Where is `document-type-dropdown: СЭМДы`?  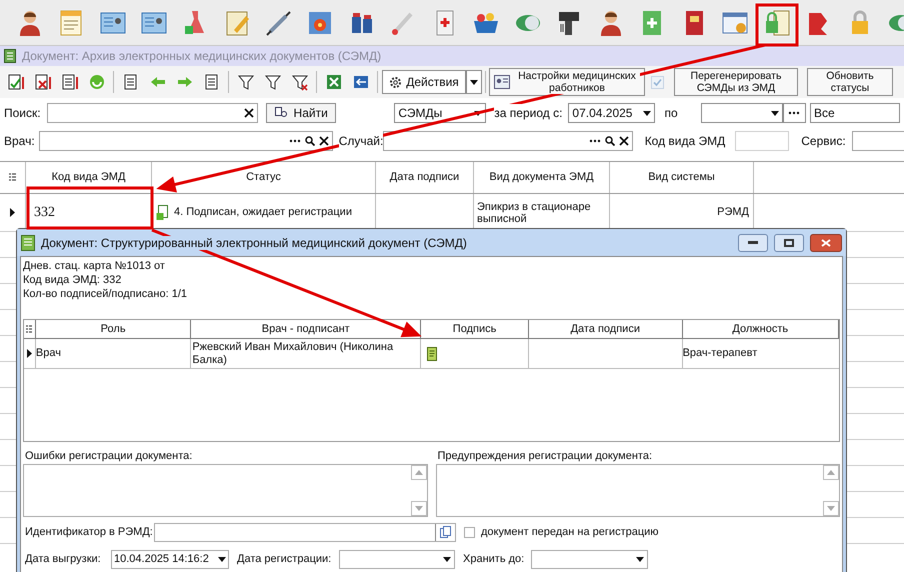 document-type-dropdown: СЭМДы is located at coordinates (440, 113).